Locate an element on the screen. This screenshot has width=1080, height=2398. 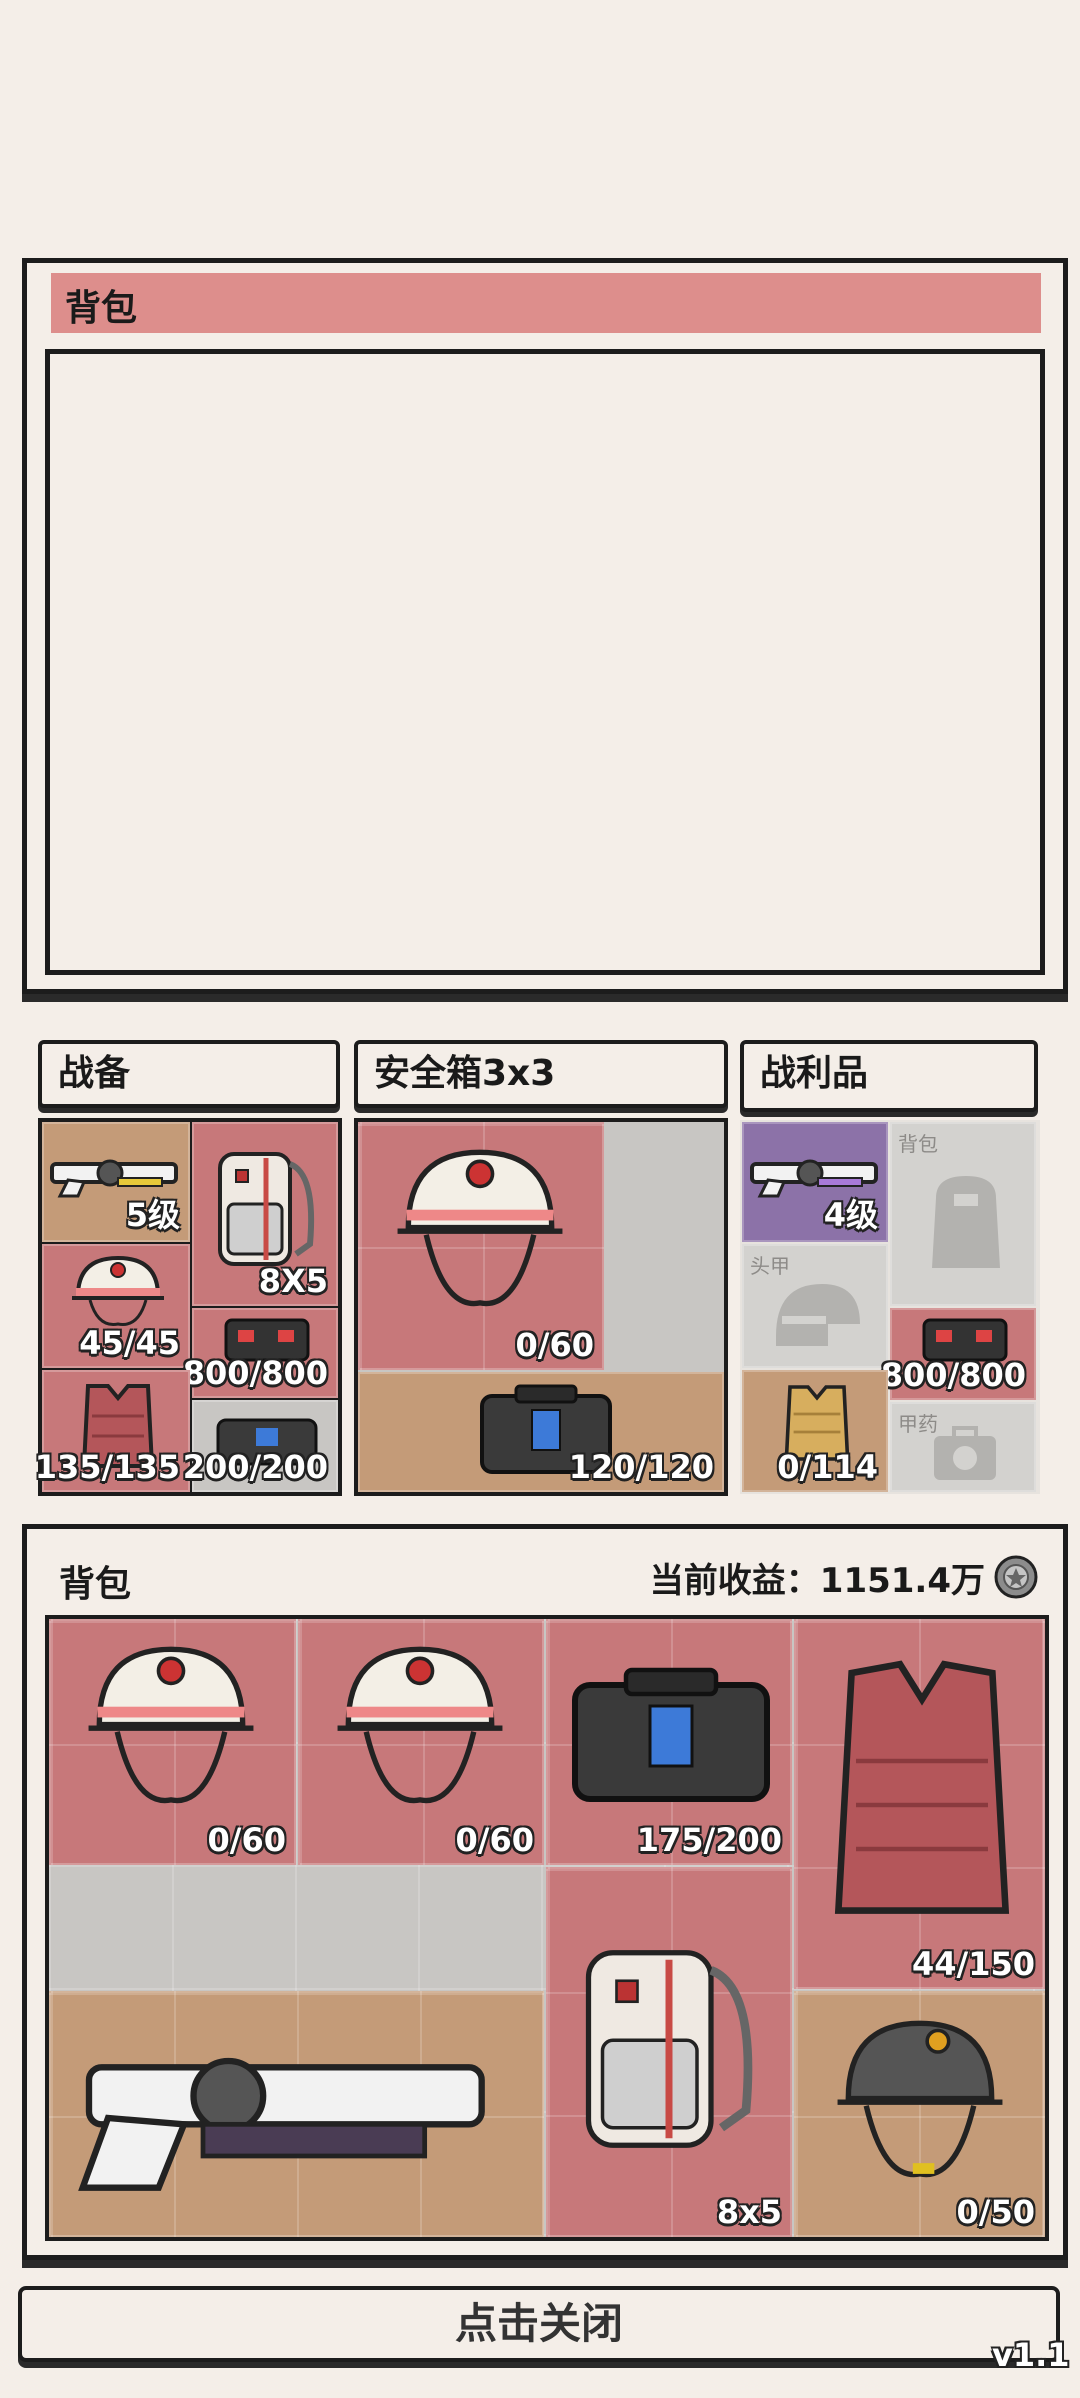
coin-icon is located at coordinates (1016, 1577).